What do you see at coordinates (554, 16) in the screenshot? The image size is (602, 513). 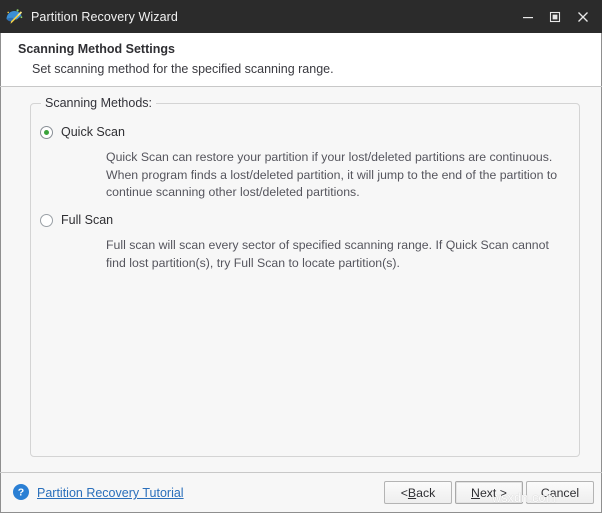 I see `maximize-icon` at bounding box center [554, 16].